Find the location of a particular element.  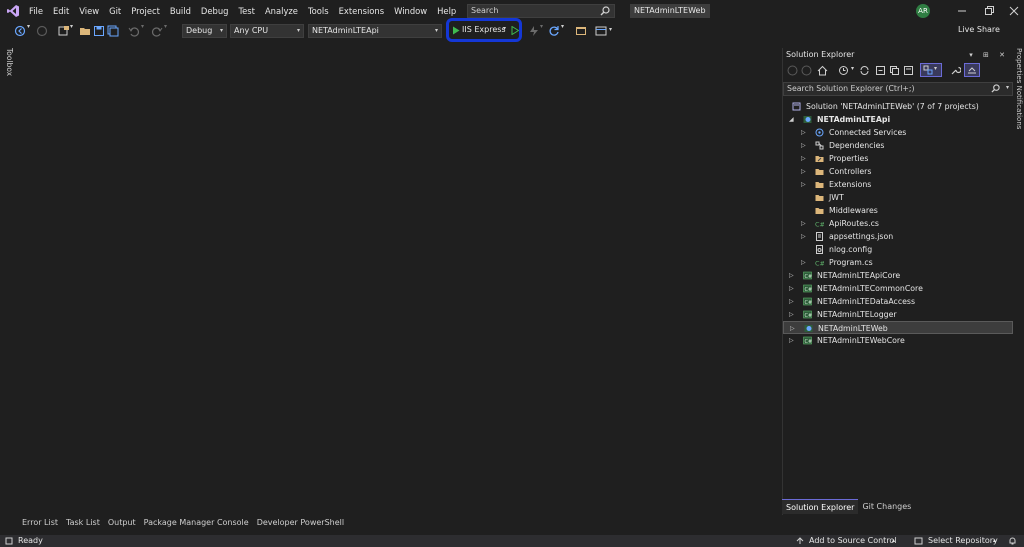

open-folder-icon is located at coordinates (85, 31).